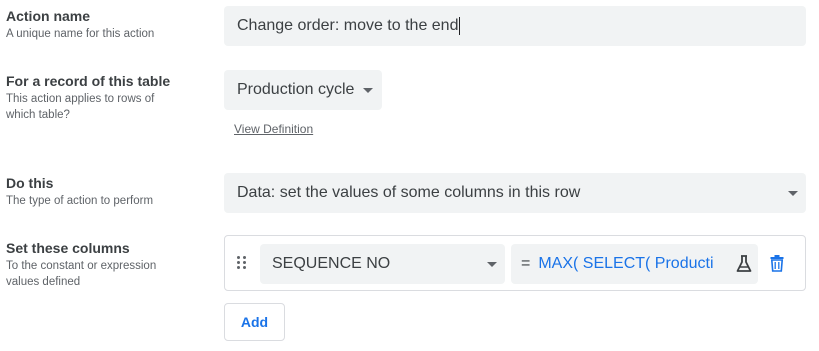  I want to click on column-assignment-row: SEQUENCE NO = MAX( SELECT( Producti, so click(515, 263).